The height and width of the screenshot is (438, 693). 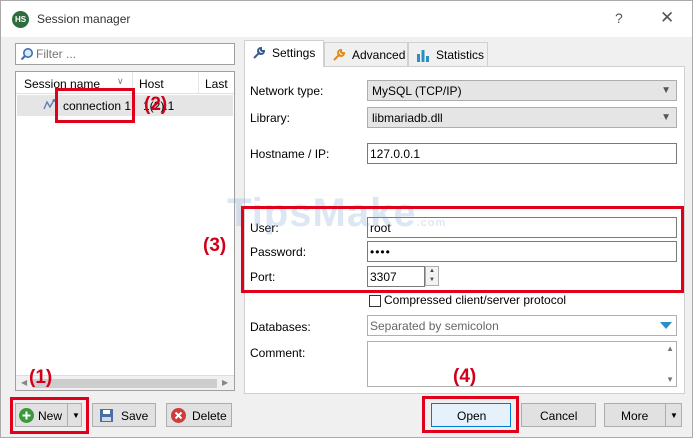 What do you see at coordinates (431, 223) in the screenshot?
I see `watermark-sub: .com` at bounding box center [431, 223].